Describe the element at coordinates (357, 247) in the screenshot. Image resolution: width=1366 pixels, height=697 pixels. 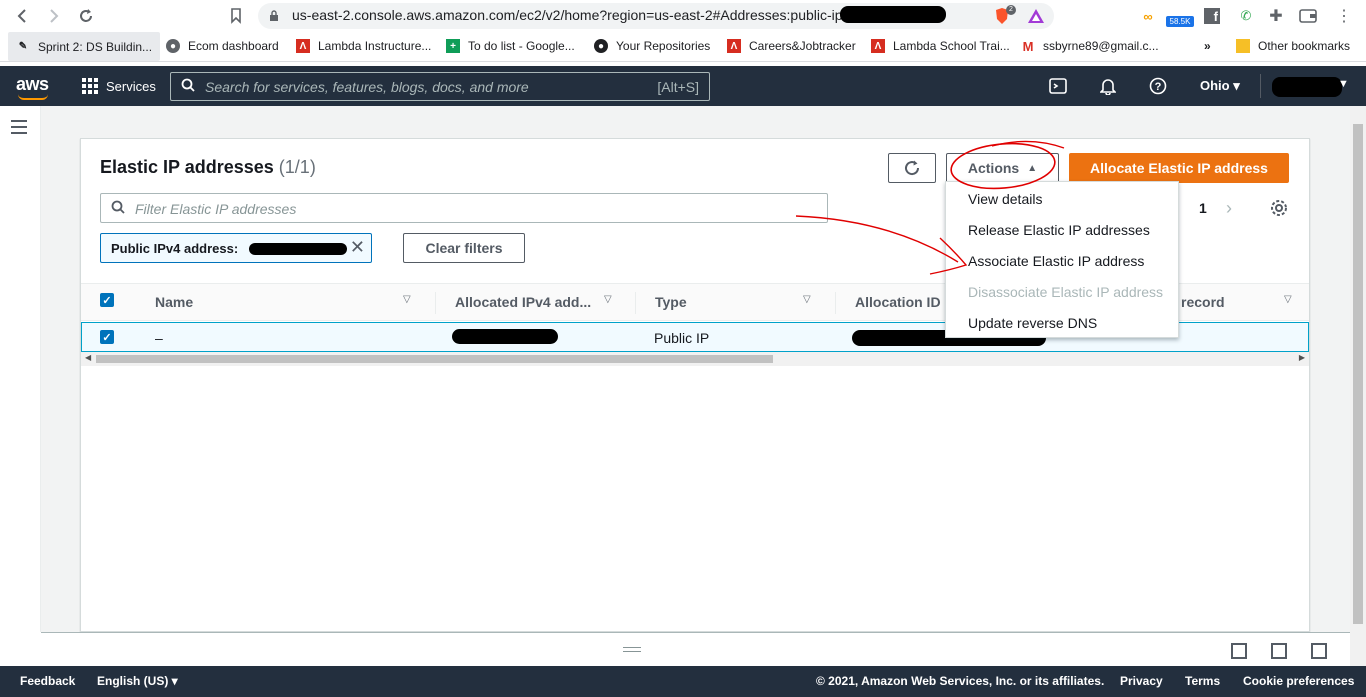
I see `close-icon: ✕` at that location.